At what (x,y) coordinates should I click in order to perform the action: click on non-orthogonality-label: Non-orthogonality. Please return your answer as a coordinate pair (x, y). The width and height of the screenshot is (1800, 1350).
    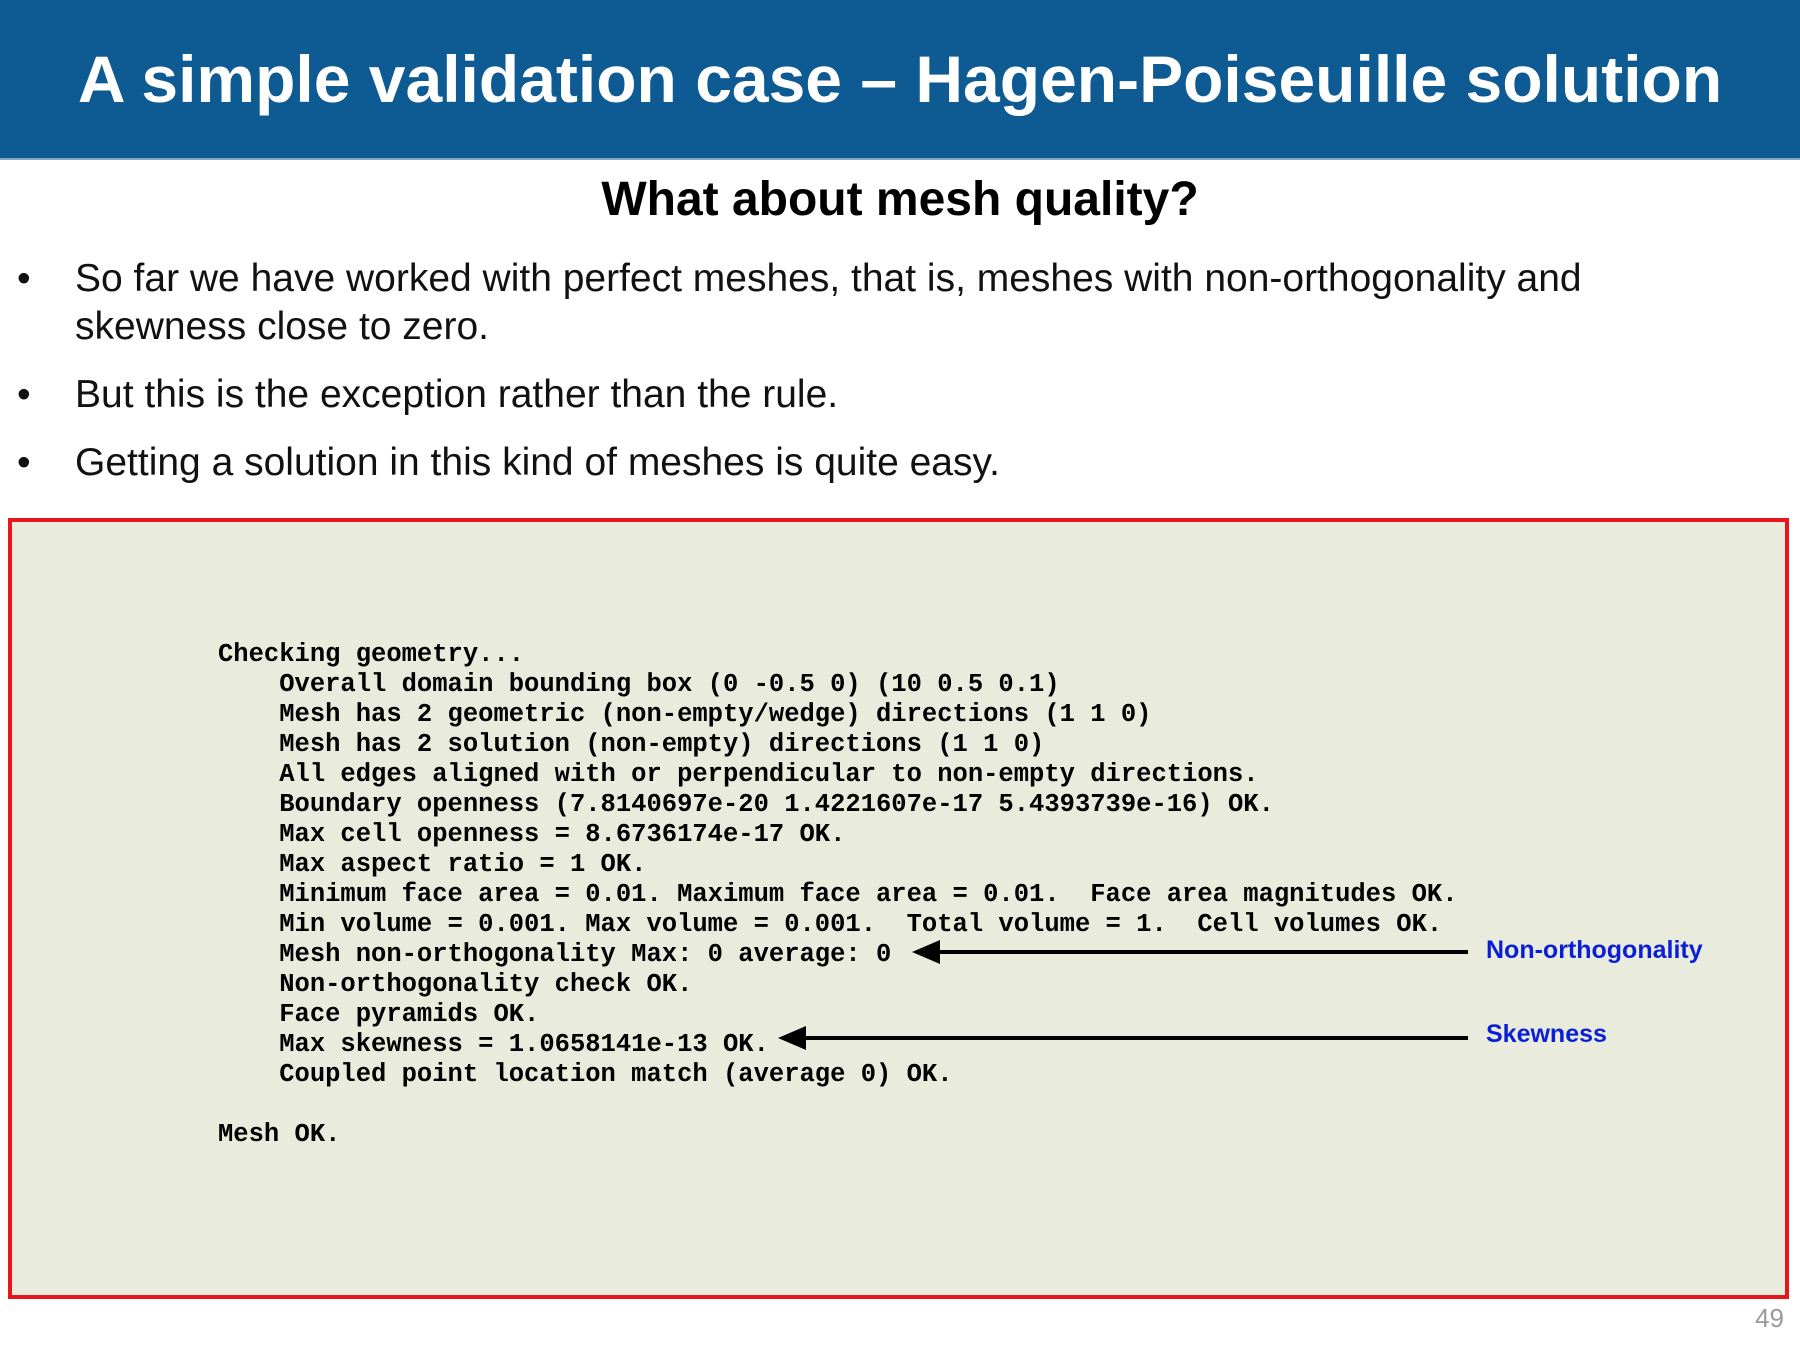
    Looking at the image, I should click on (1594, 950).